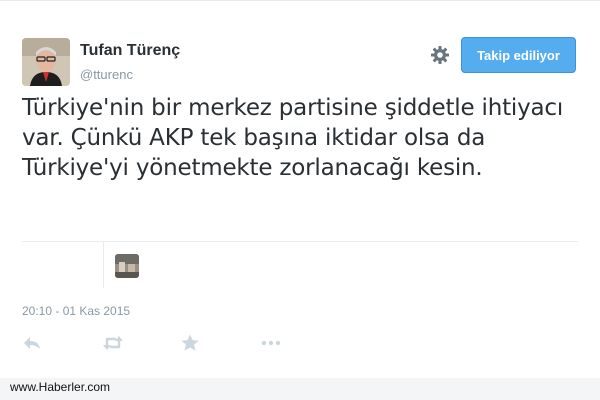 This screenshot has height=400, width=600. Describe the element at coordinates (127, 266) in the screenshot. I see `media-thumbnail` at that location.